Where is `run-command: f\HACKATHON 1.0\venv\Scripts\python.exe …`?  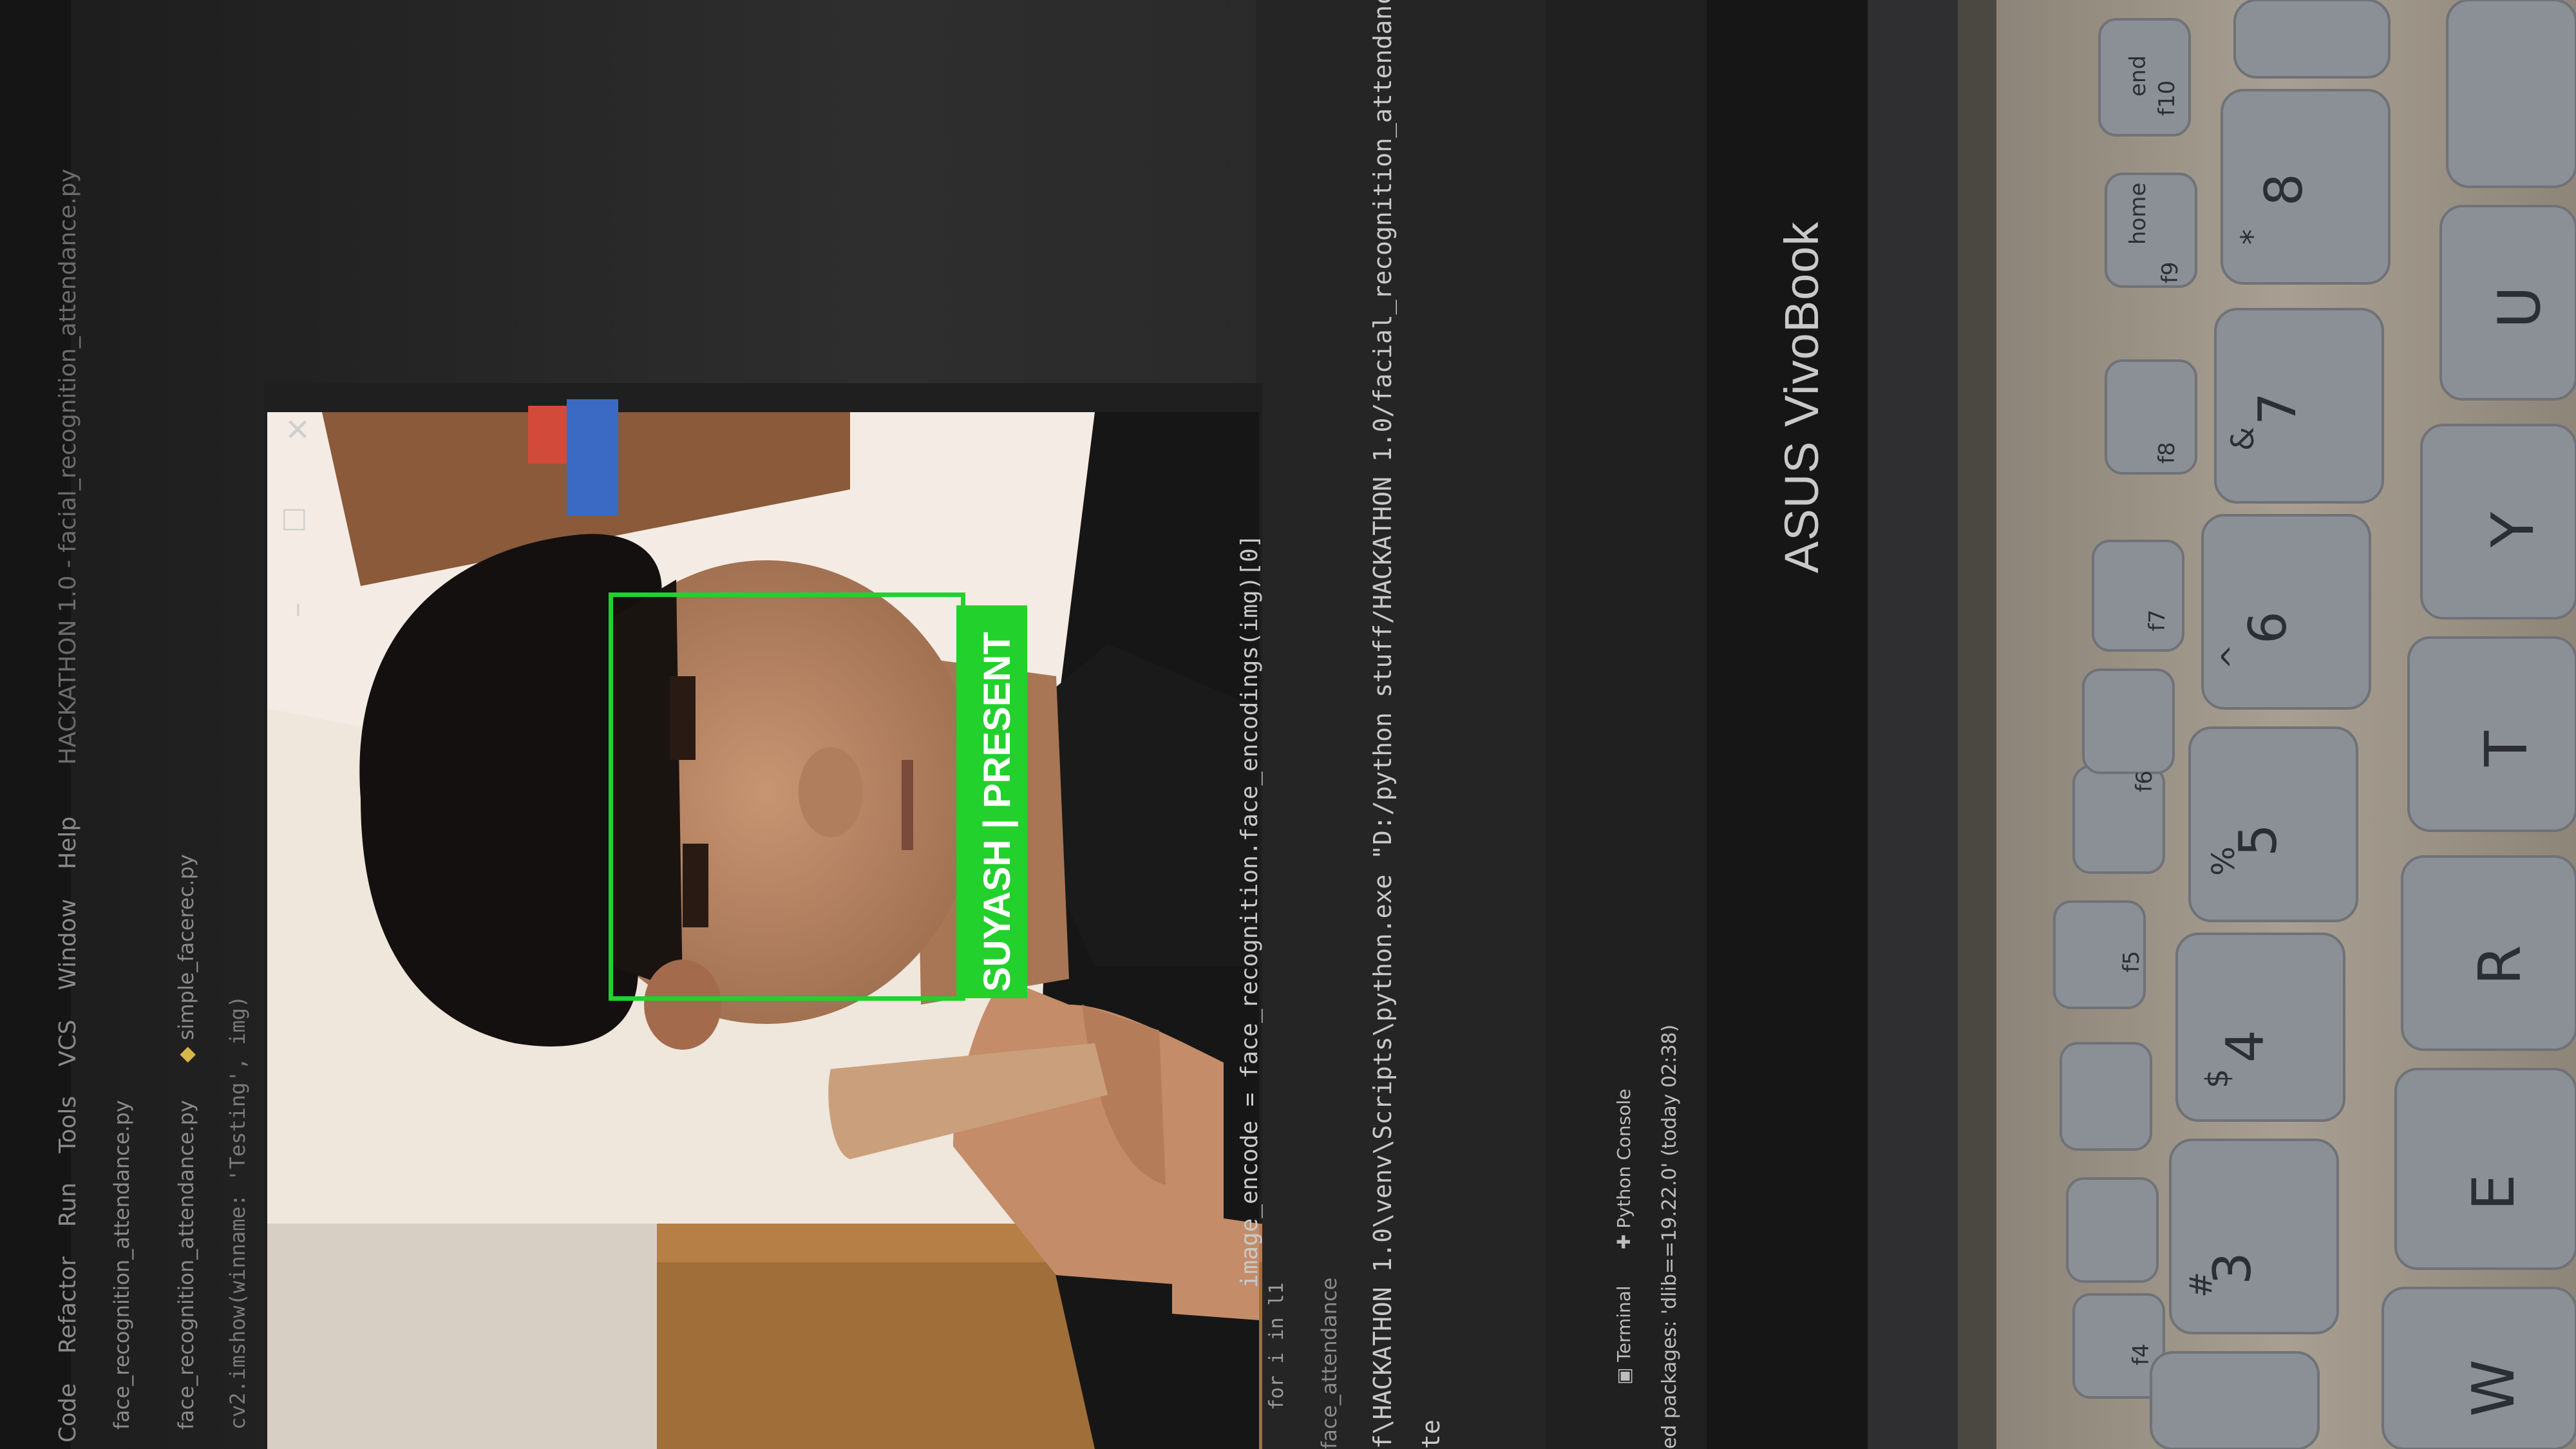 run-command: f\HACKATHON 1.0\venv\Scripts\python.exe … is located at coordinates (1382, 724).